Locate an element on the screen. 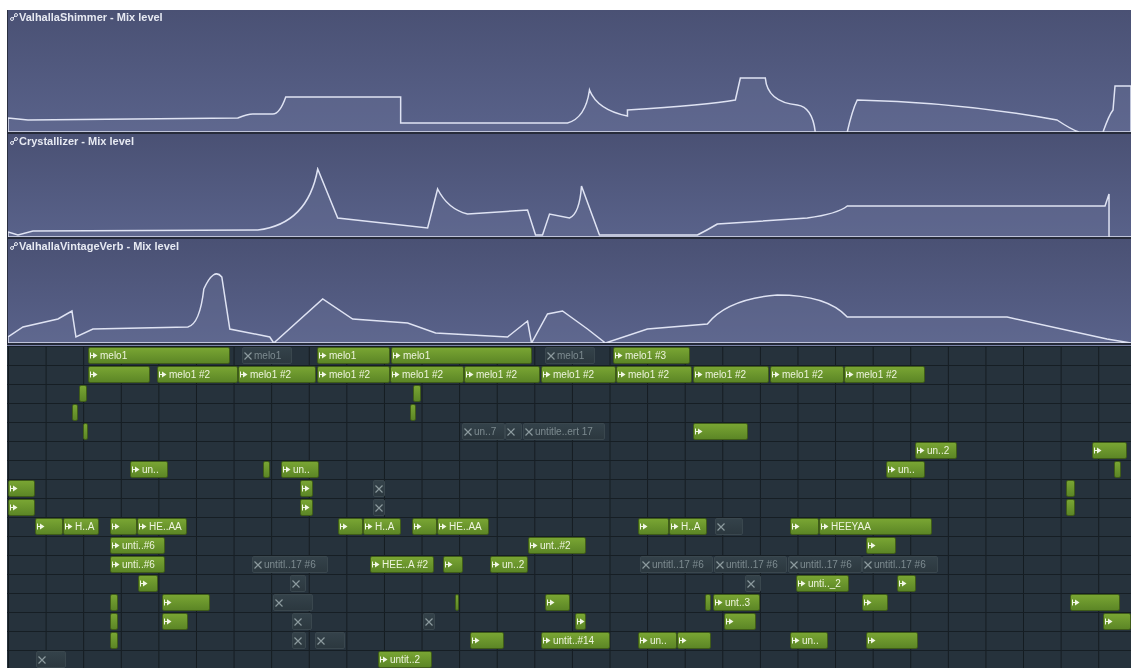  pattern-clip: untit..2 is located at coordinates (405, 659).